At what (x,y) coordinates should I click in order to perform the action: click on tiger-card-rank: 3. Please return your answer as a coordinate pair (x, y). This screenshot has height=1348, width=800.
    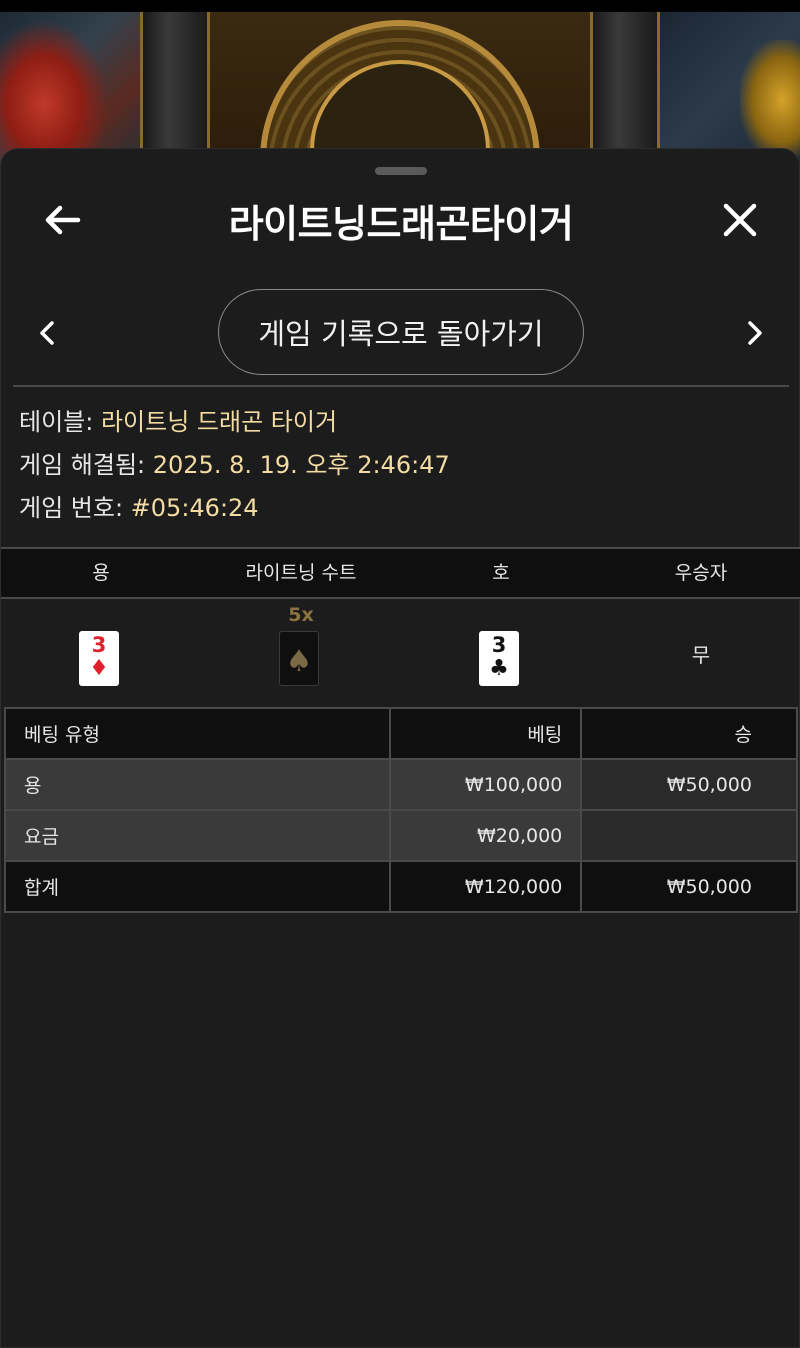
    Looking at the image, I should click on (499, 645).